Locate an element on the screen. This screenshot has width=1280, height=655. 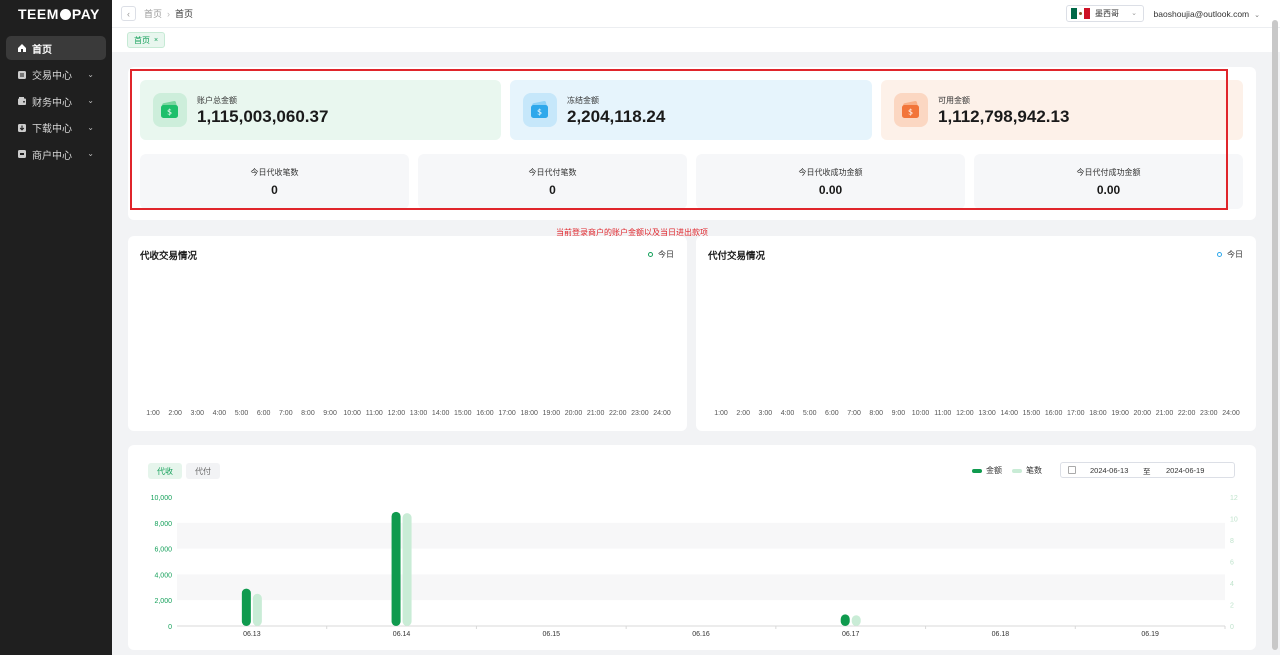
y-right-tick-label: 10 is located at coordinates (1234, 520).